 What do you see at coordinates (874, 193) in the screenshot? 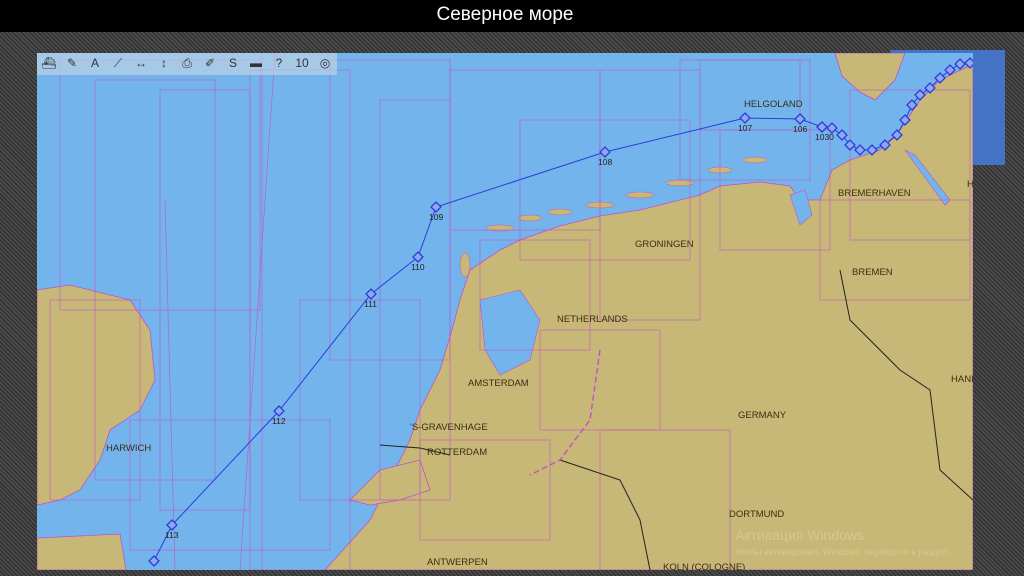
I see `label-bremerhaven: BREMERHAVEN` at bounding box center [874, 193].